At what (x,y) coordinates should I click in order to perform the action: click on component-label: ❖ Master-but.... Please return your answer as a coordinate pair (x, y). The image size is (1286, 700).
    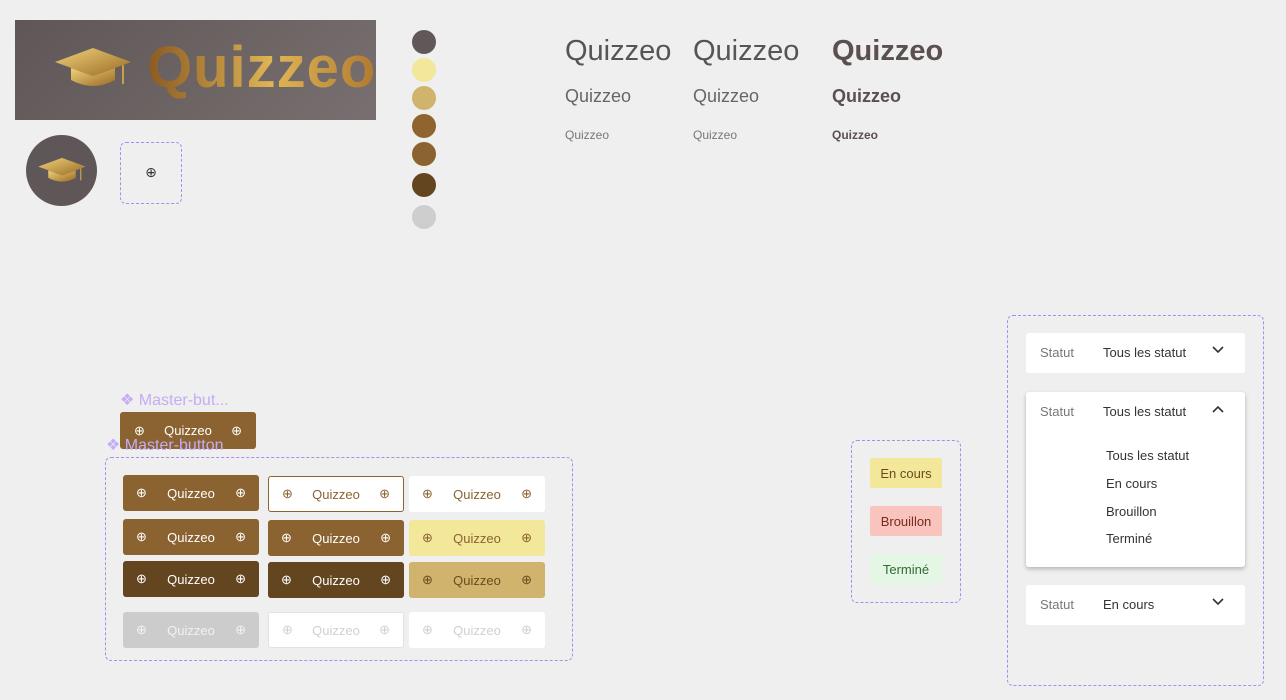
    Looking at the image, I should click on (174, 400).